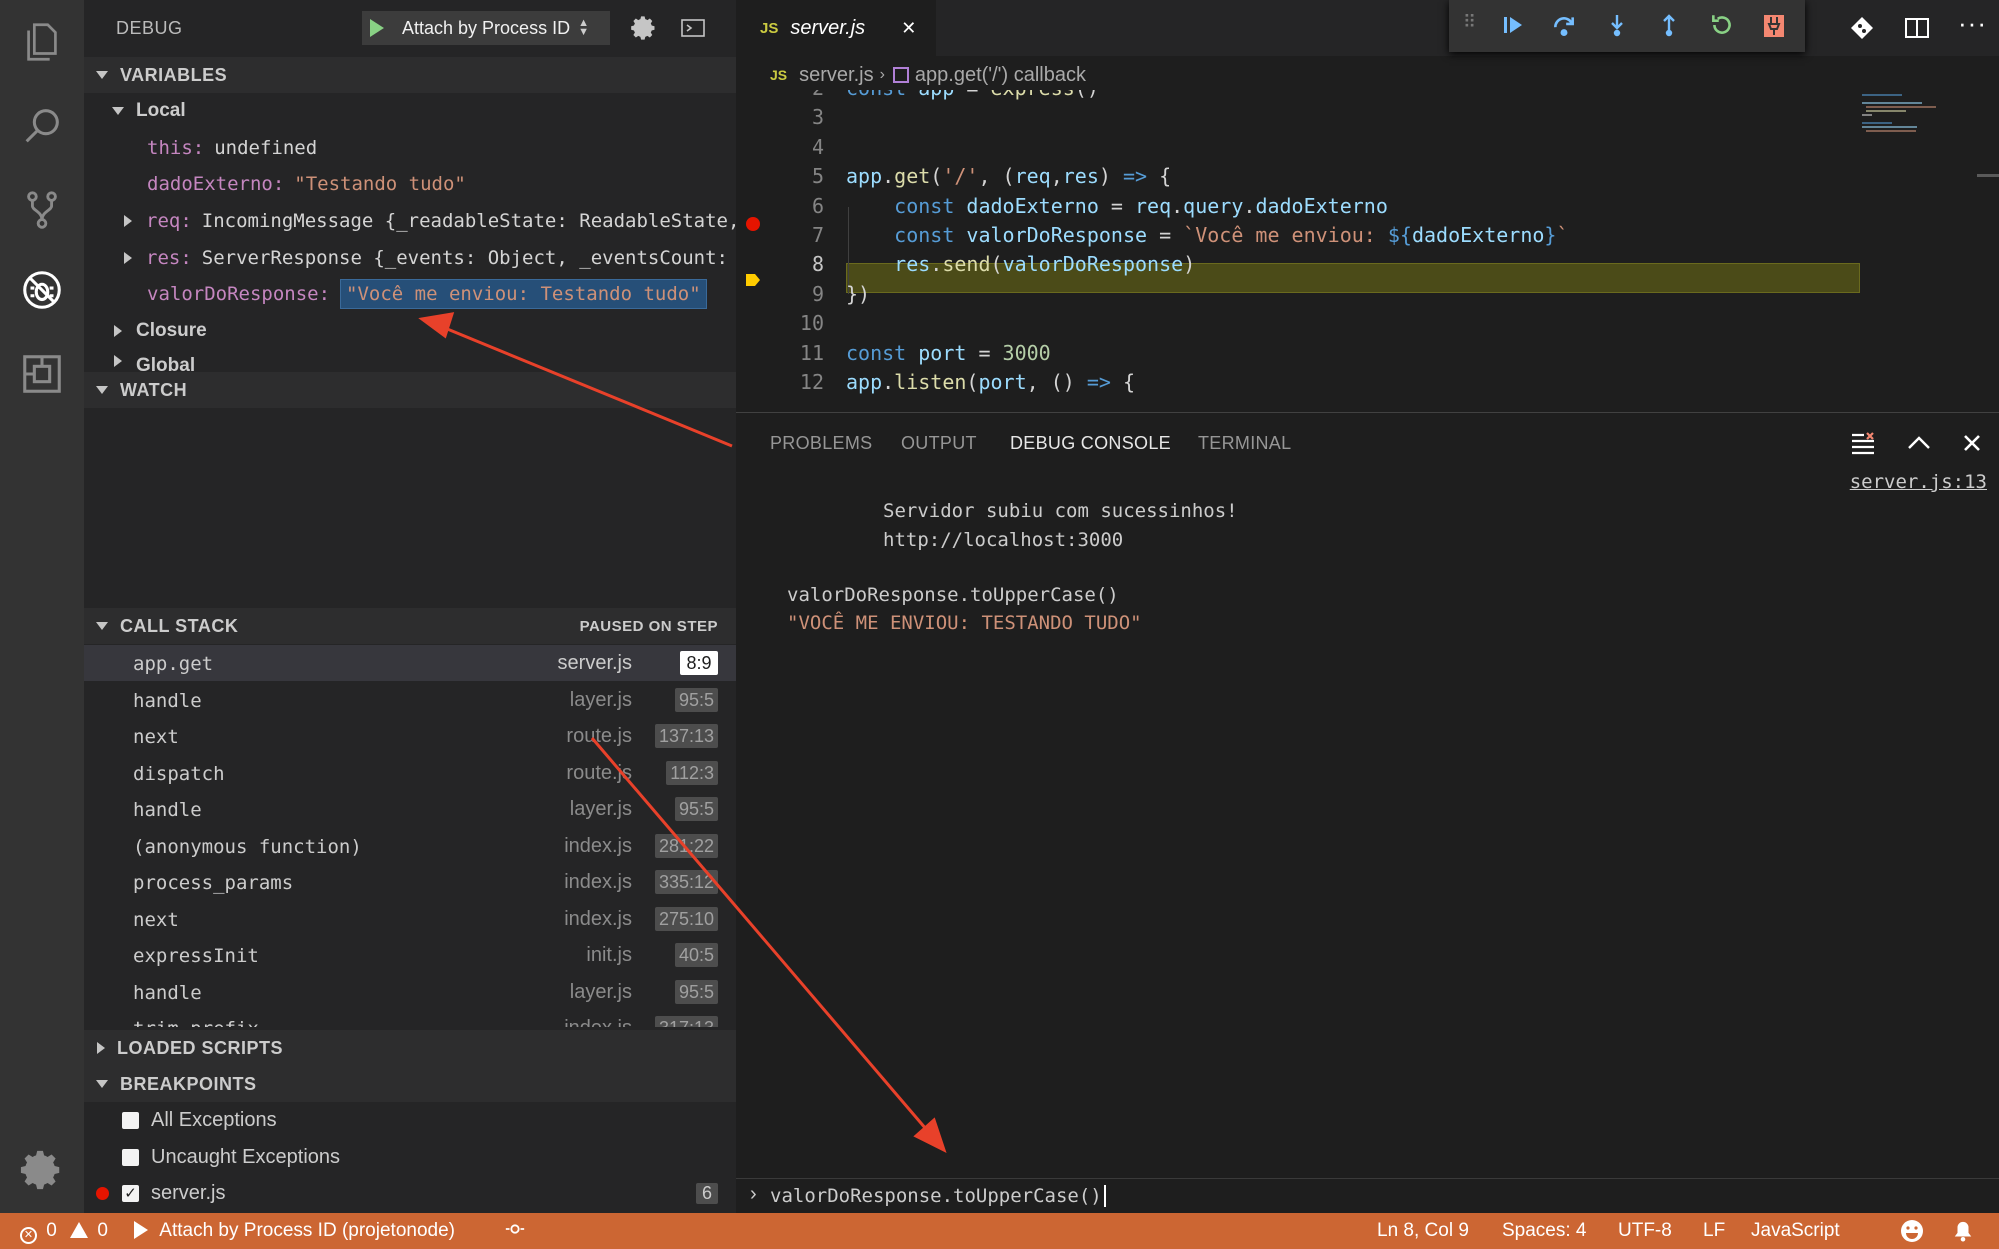 Image resolution: width=1999 pixels, height=1249 pixels. Describe the element at coordinates (130, 1193) in the screenshot. I see `checkbox-checked: ✓` at that location.